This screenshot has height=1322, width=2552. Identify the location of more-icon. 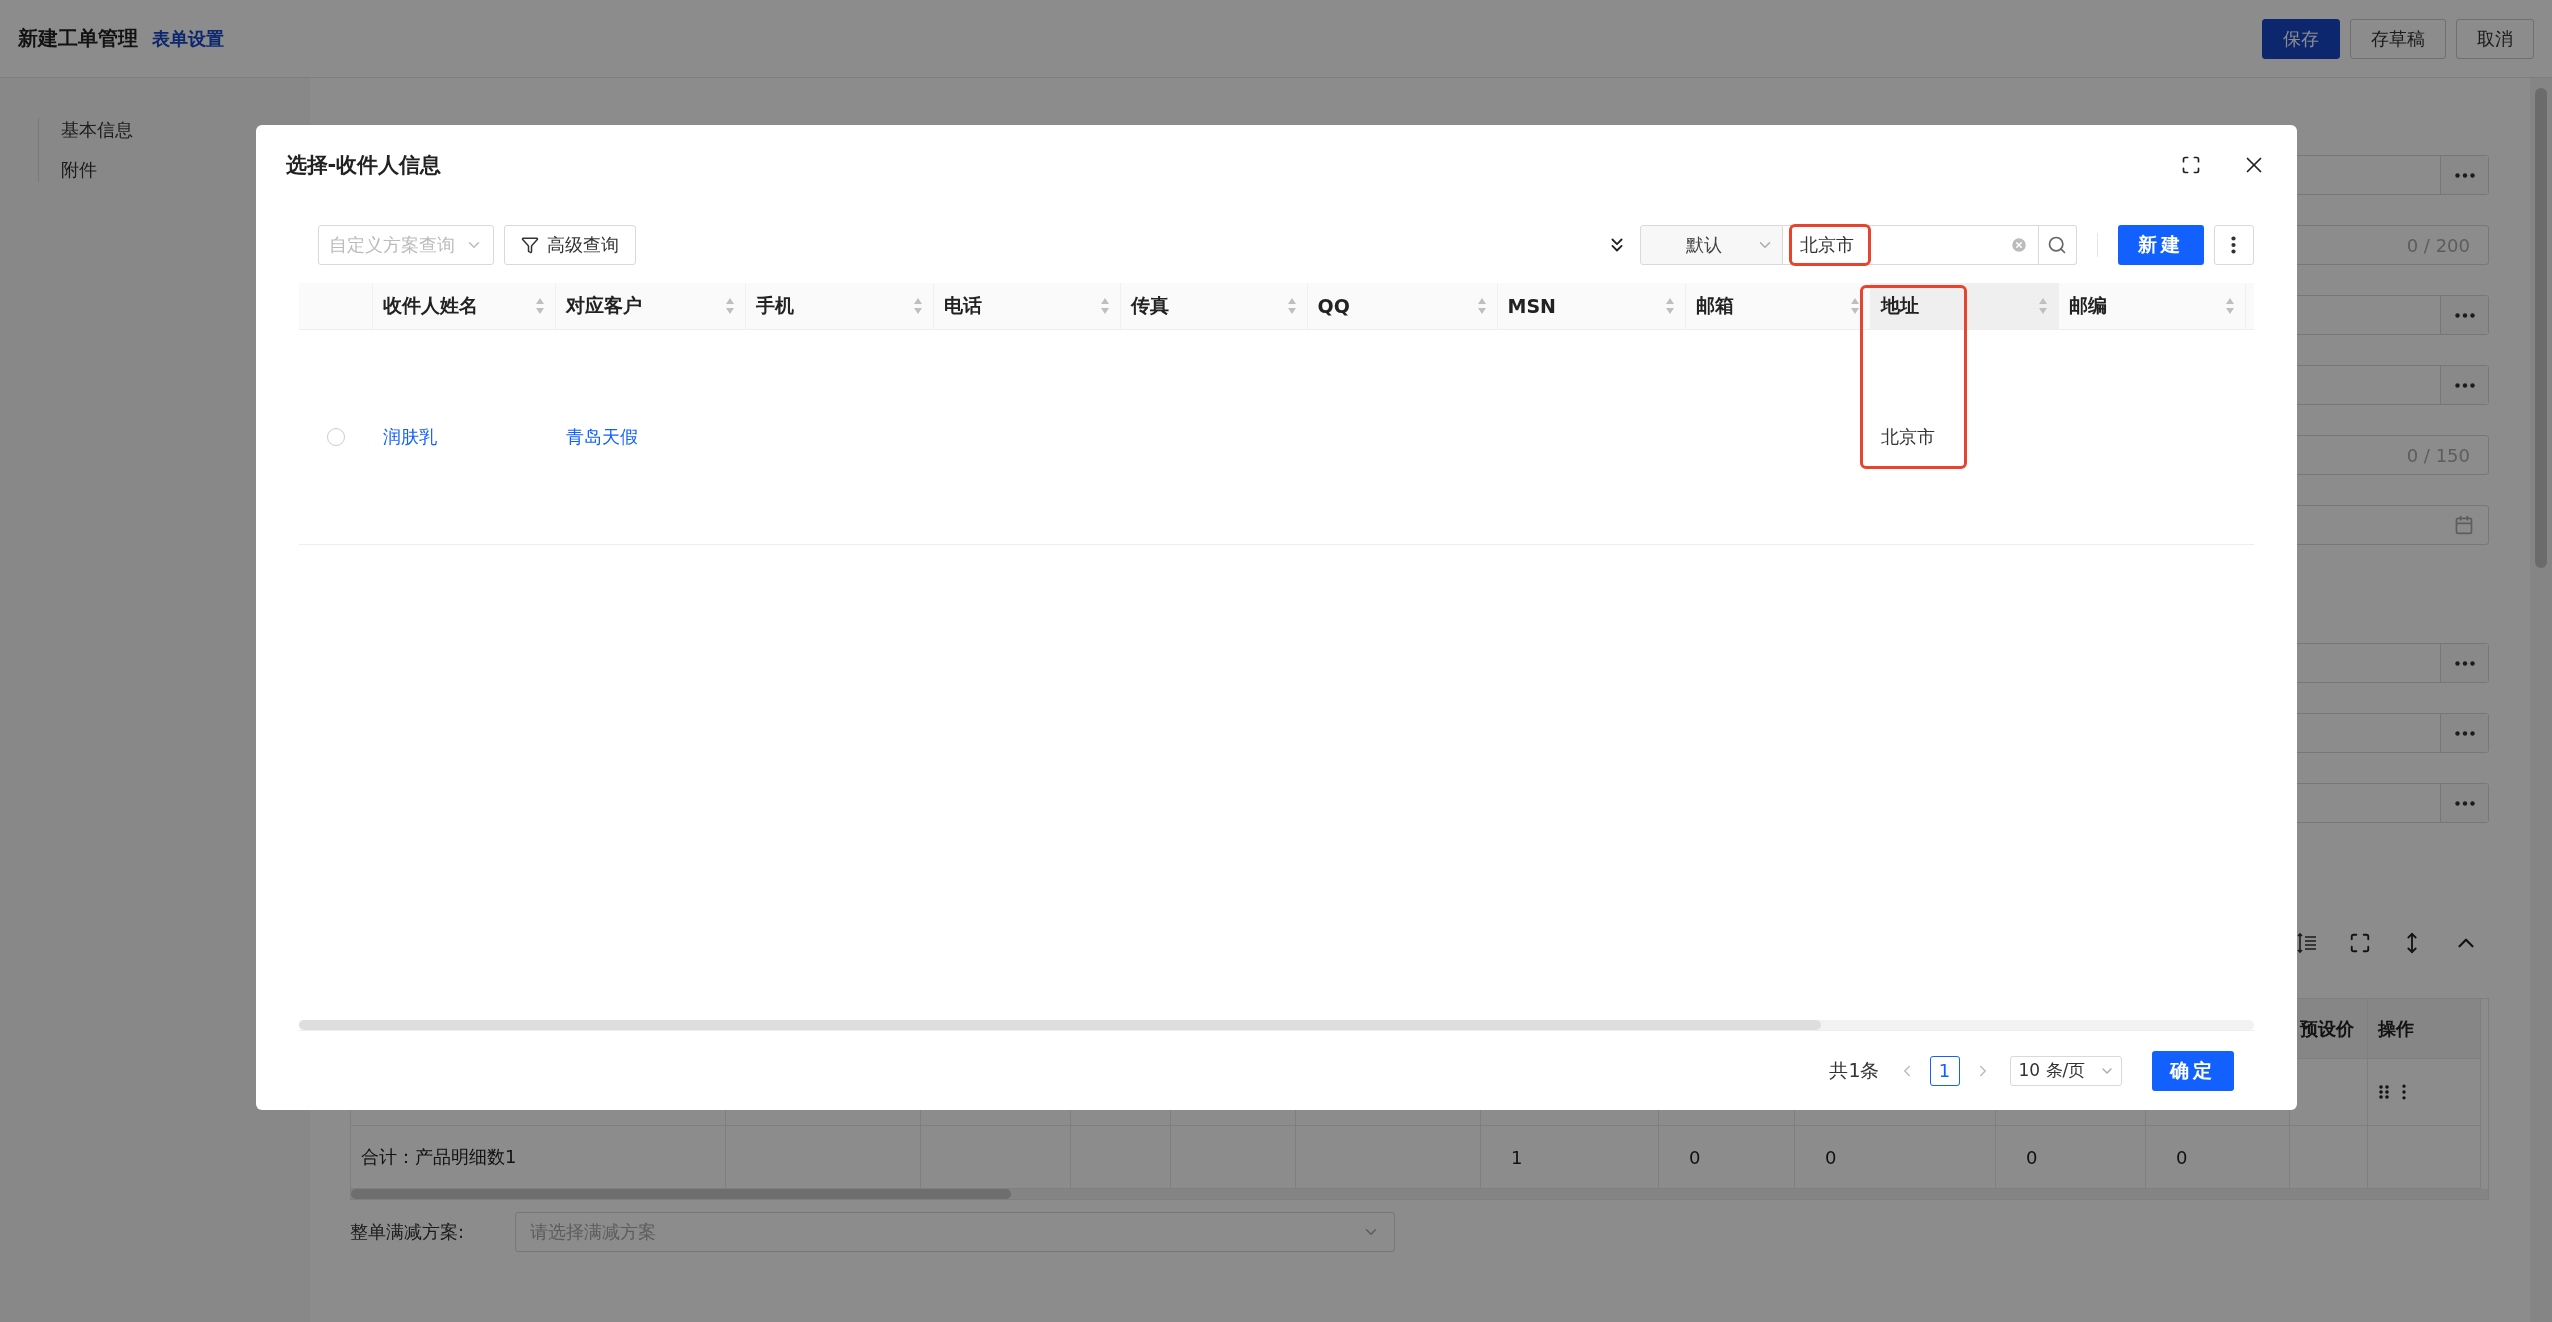
(2233, 245).